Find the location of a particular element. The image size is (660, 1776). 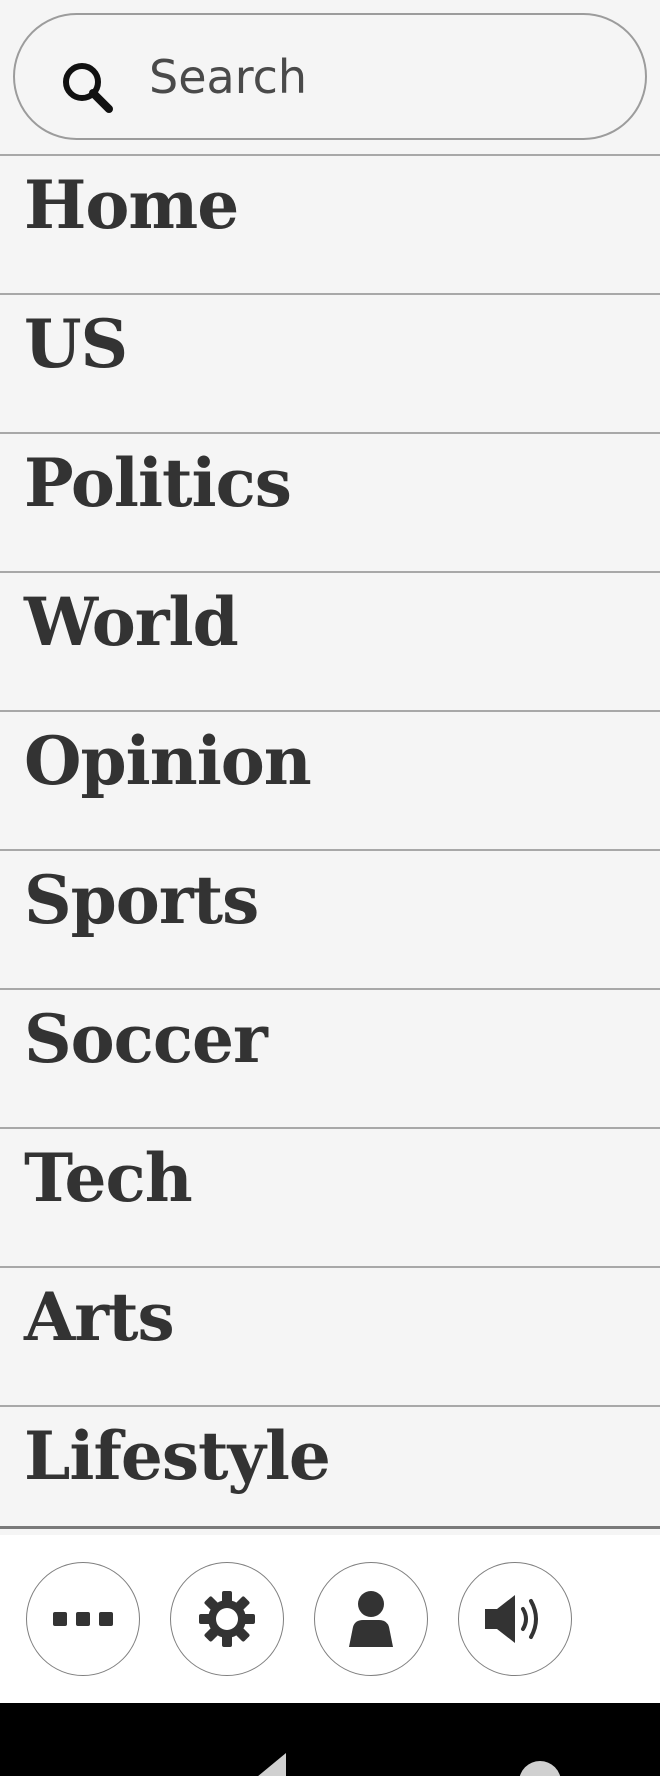

nav-item-label: Sports is located at coordinates (141, 900).